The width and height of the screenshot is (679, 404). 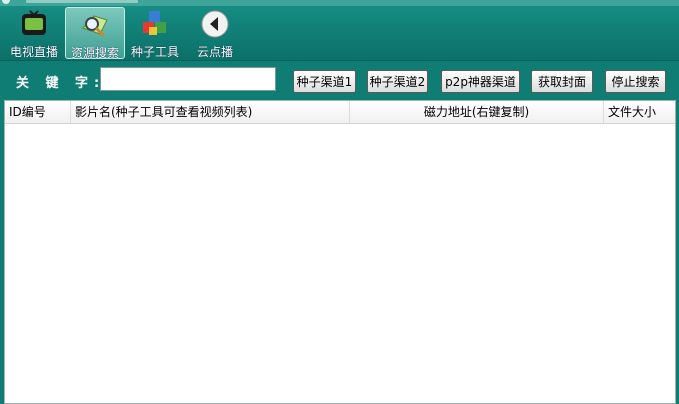 What do you see at coordinates (214, 52) in the screenshot?
I see `toolbar-cloud-play-label: 云点播` at bounding box center [214, 52].